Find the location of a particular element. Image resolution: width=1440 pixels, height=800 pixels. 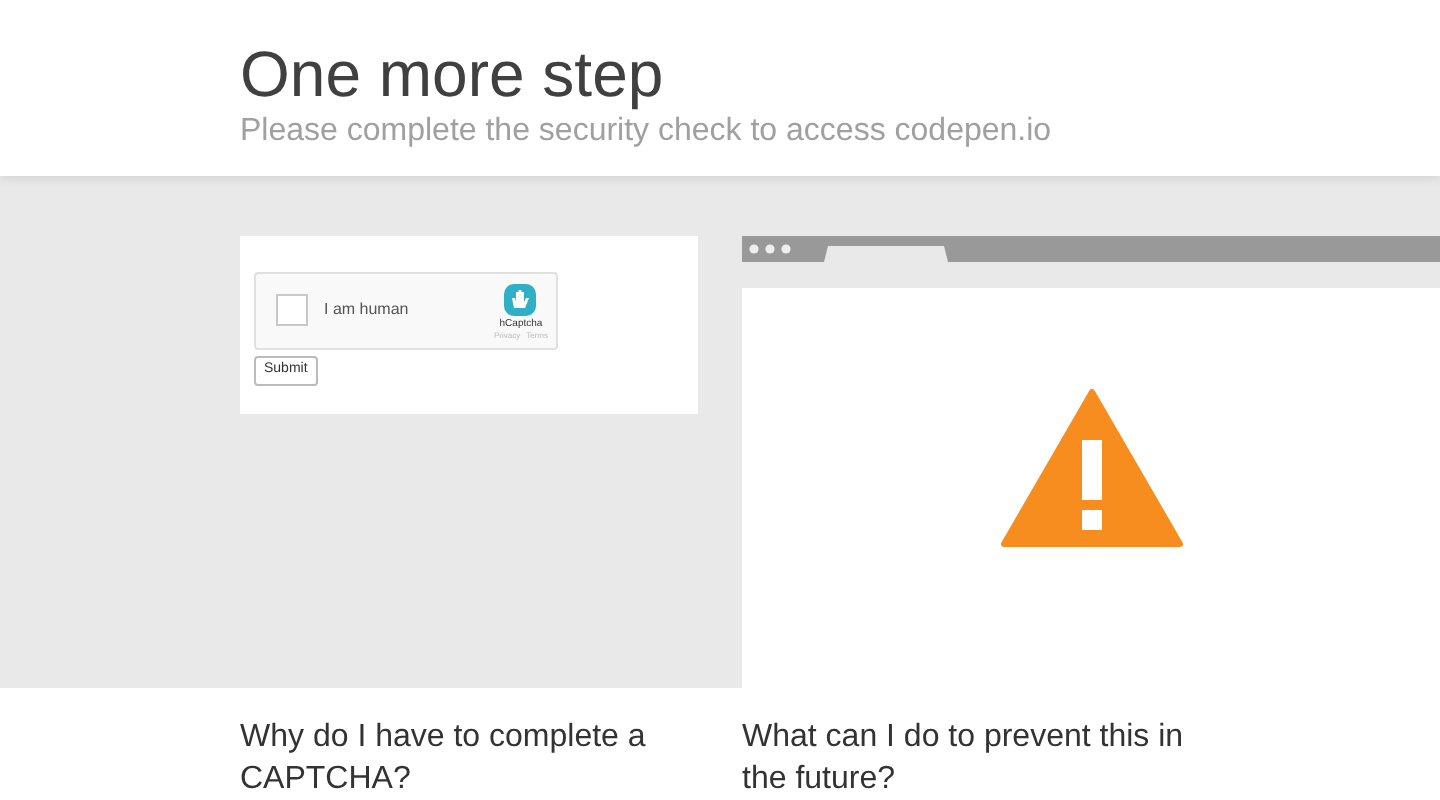

hand-logo-icon is located at coordinates (520, 299).